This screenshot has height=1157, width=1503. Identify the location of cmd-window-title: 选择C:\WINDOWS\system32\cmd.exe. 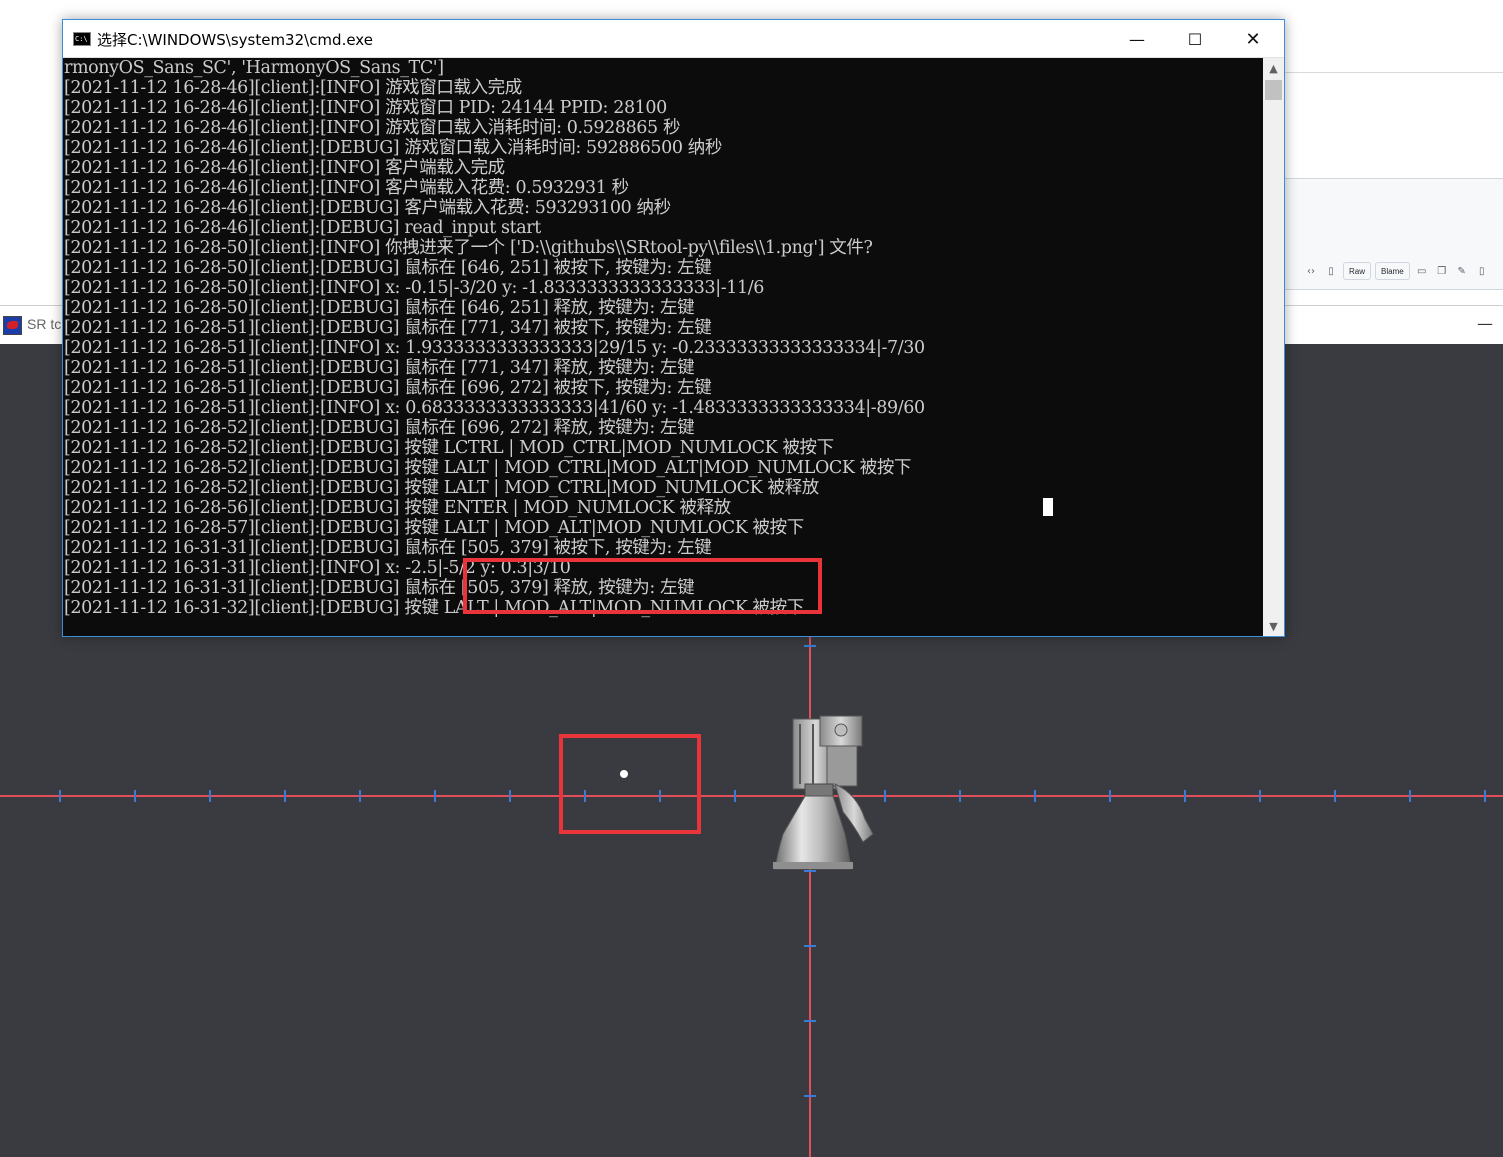
(235, 40).